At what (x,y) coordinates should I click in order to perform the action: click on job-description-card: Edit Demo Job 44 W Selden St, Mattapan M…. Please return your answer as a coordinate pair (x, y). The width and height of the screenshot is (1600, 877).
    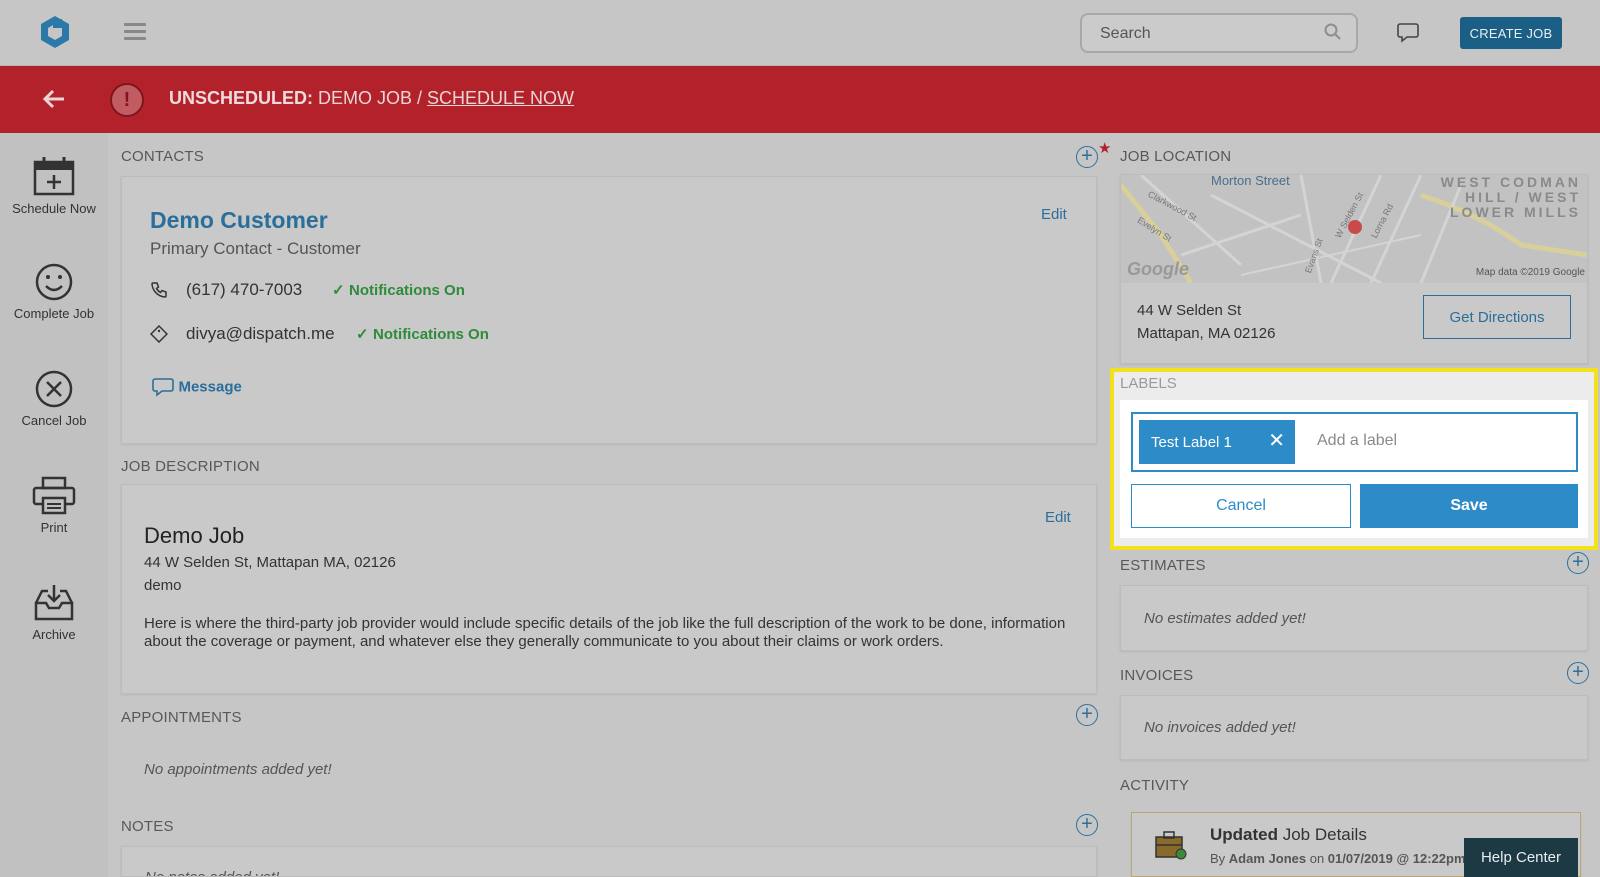
    Looking at the image, I should click on (609, 589).